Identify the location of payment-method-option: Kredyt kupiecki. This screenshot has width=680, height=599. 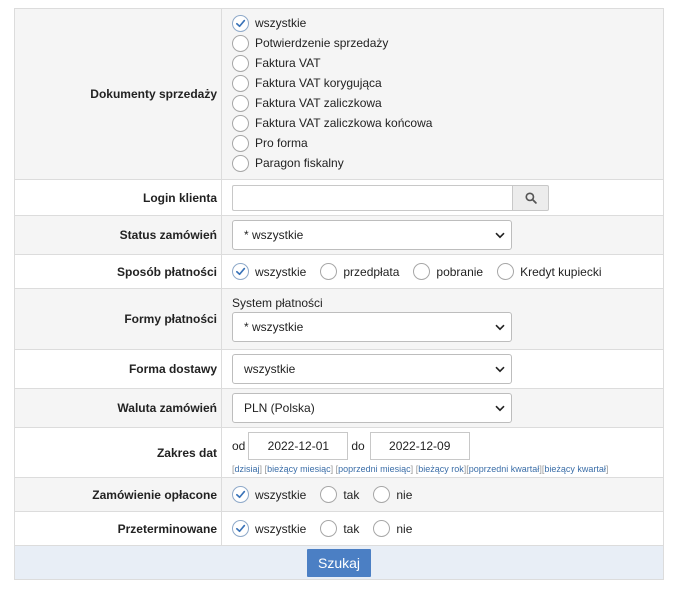
(549, 272).